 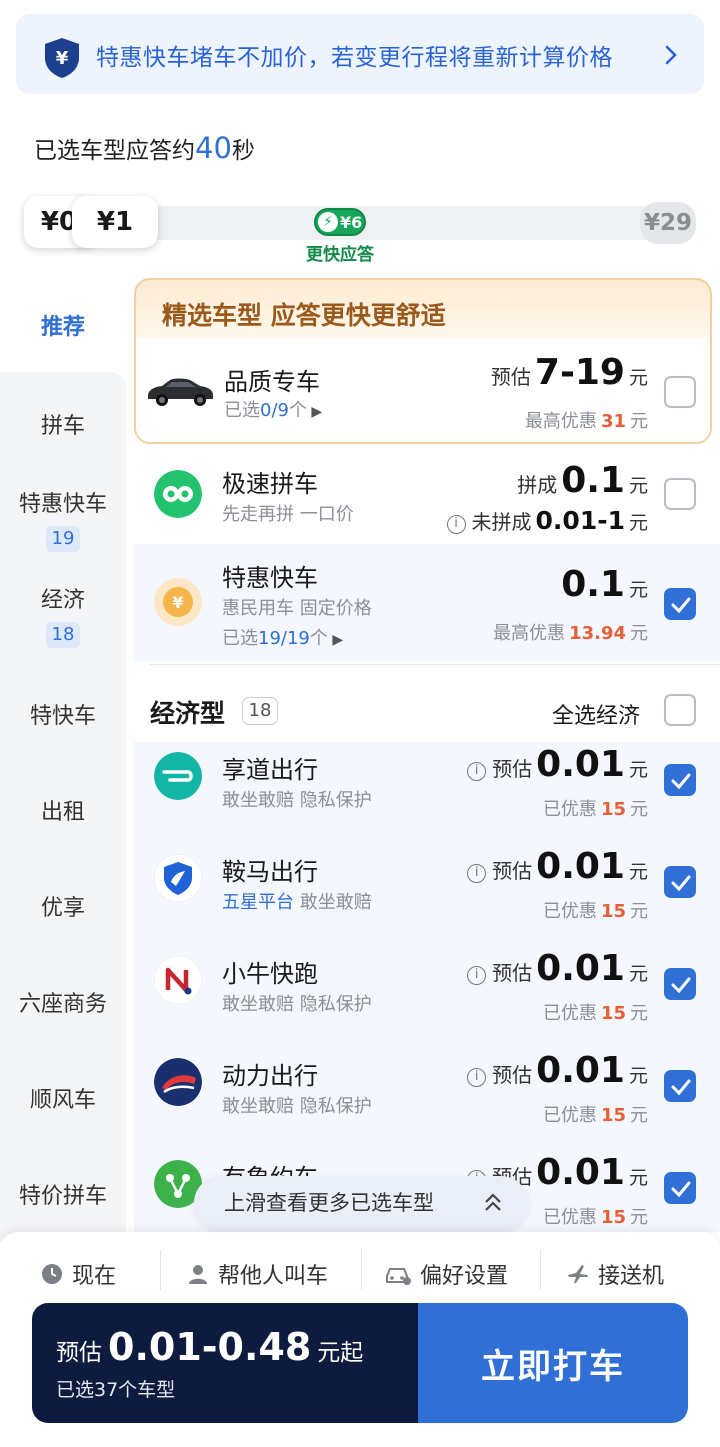 What do you see at coordinates (178, 1082) in the screenshot?
I see `dongli-logo-icon` at bounding box center [178, 1082].